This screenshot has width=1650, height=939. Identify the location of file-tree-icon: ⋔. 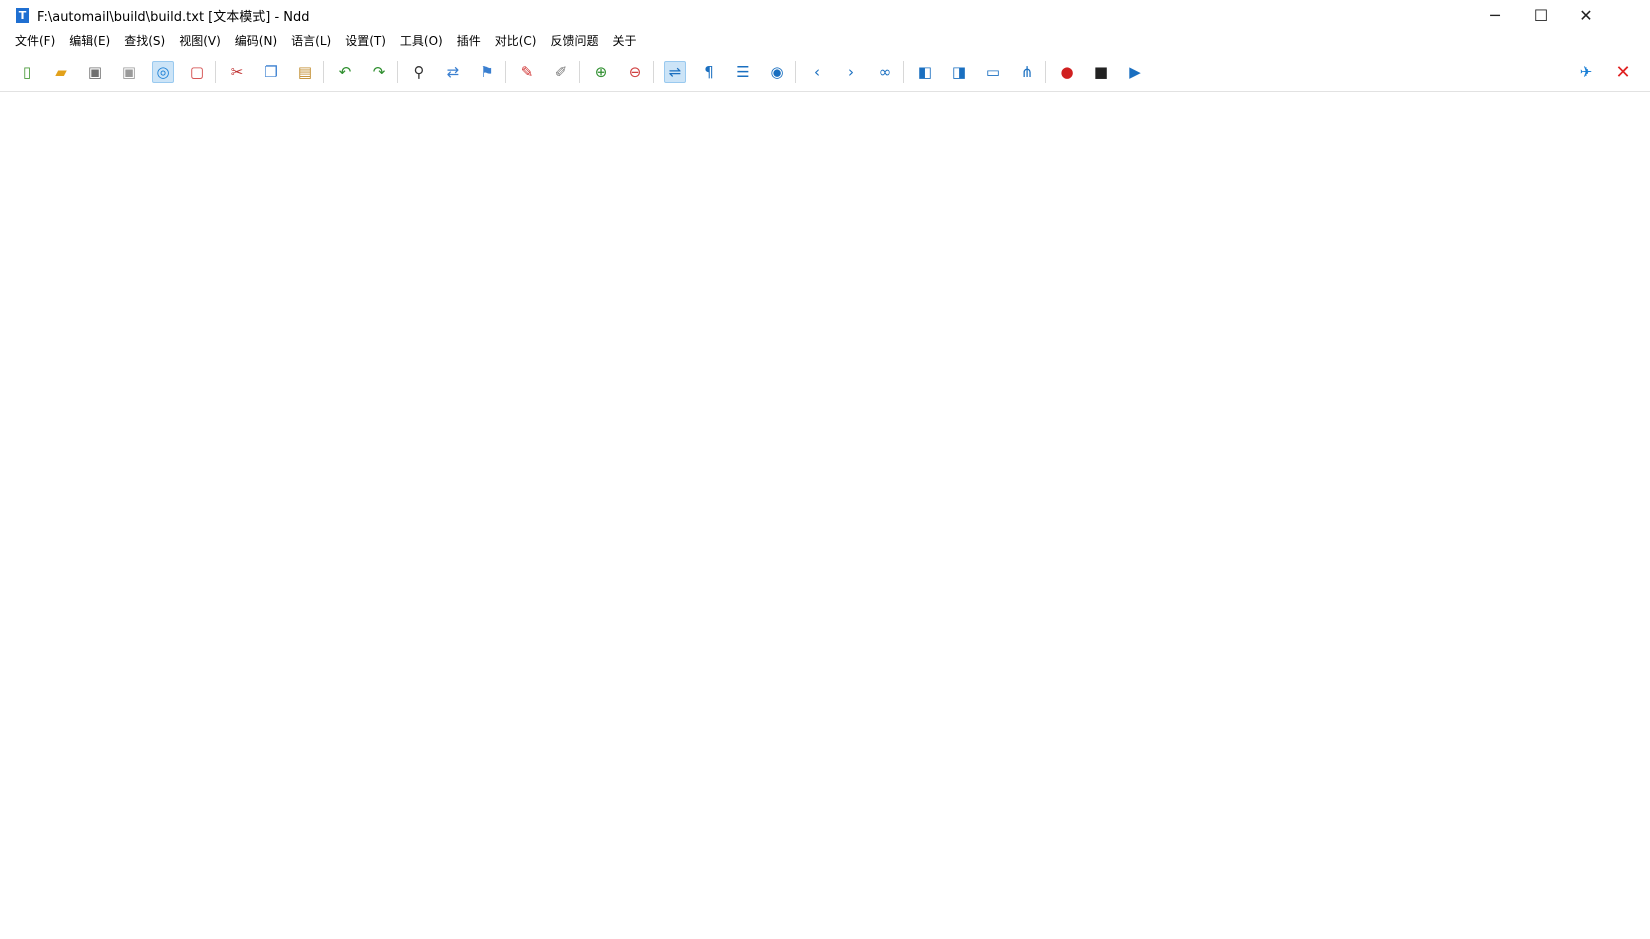
(1027, 71).